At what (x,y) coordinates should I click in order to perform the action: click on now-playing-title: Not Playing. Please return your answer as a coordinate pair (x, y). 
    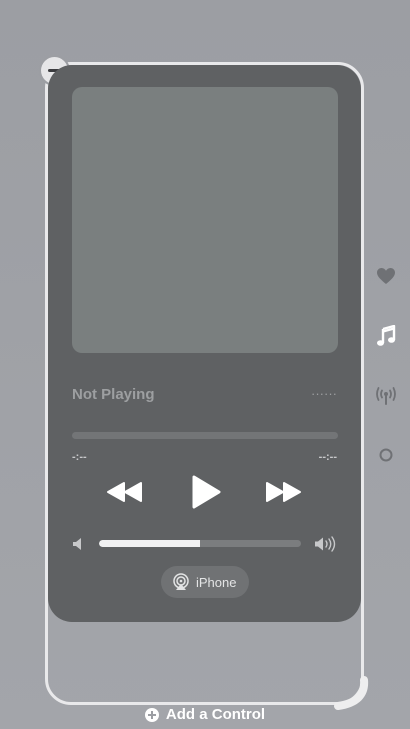
    Looking at the image, I should click on (113, 394).